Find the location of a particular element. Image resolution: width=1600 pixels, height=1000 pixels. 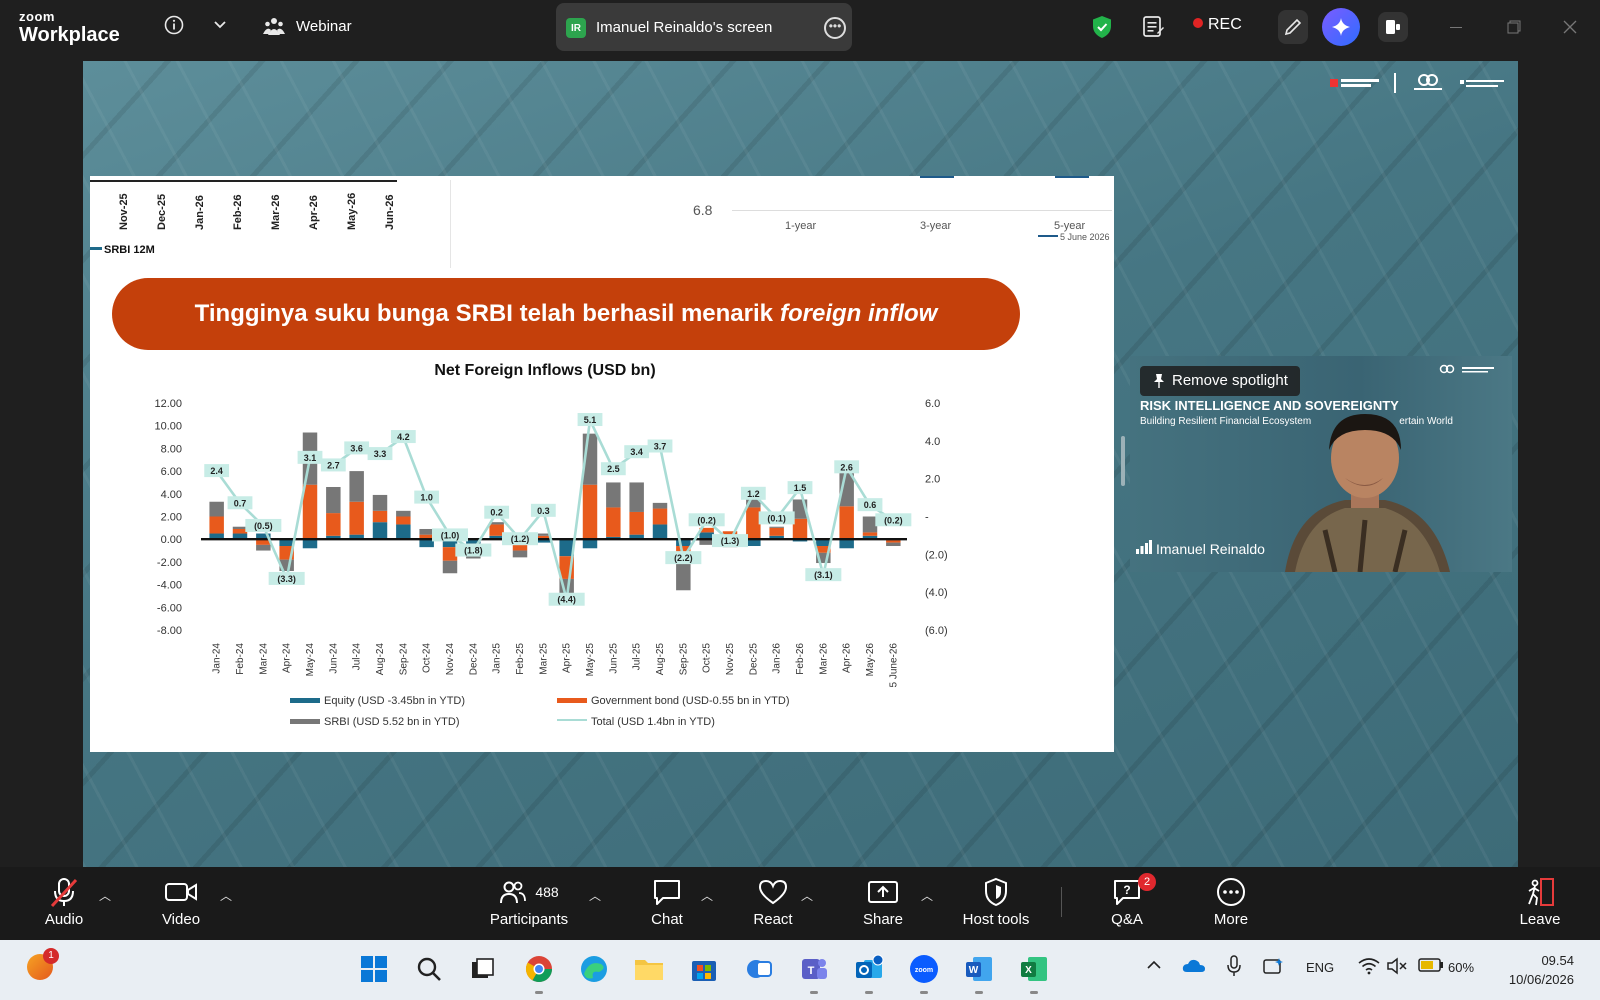

right-axis-tick-label: 4.0 is located at coordinates (932, 442).